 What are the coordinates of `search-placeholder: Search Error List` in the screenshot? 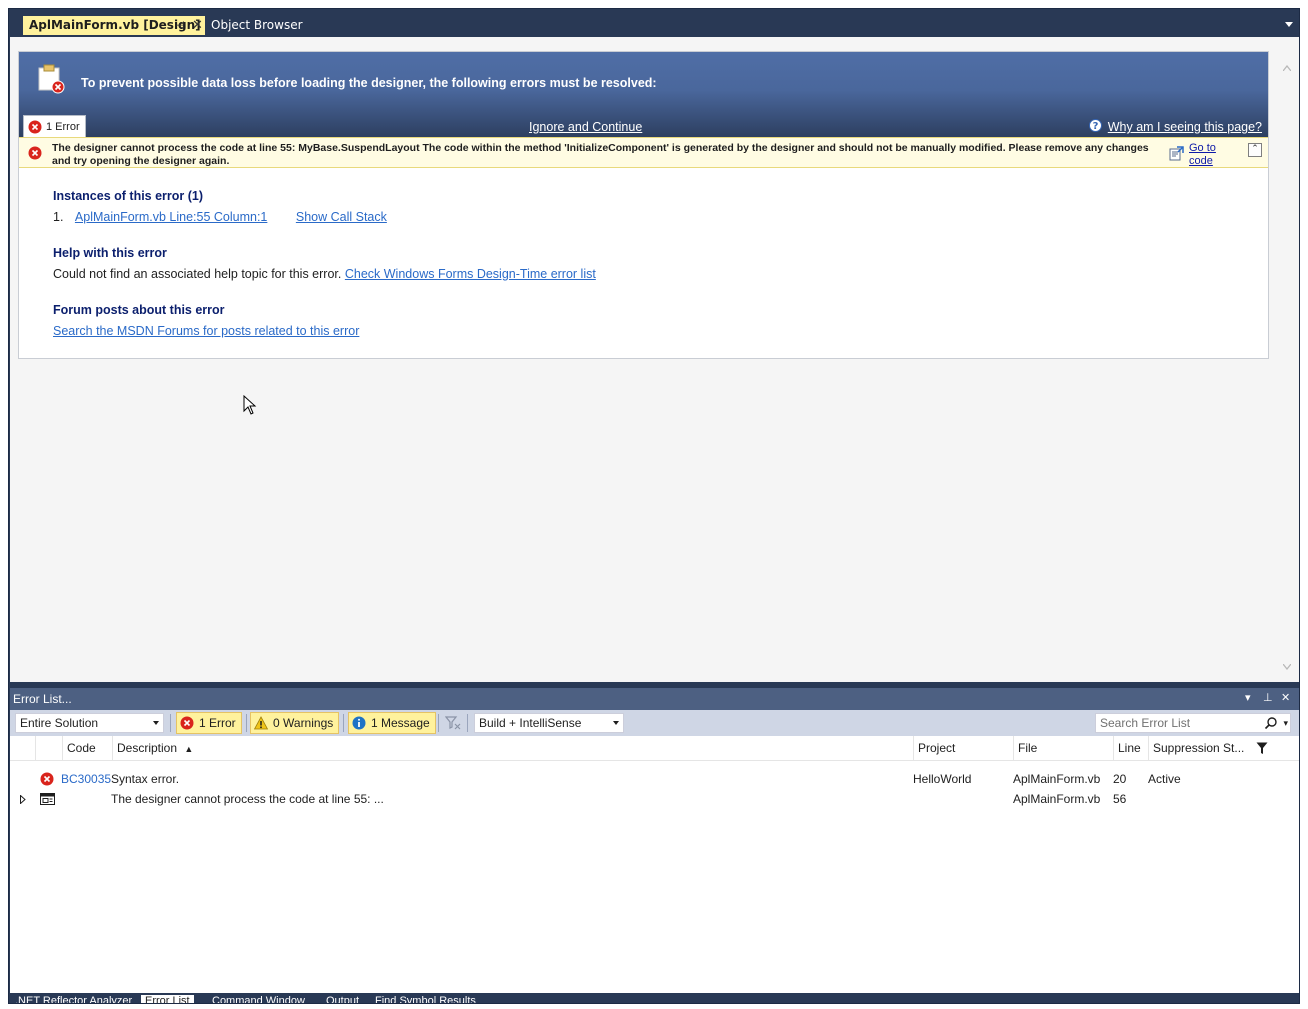 It's located at (1145, 723).